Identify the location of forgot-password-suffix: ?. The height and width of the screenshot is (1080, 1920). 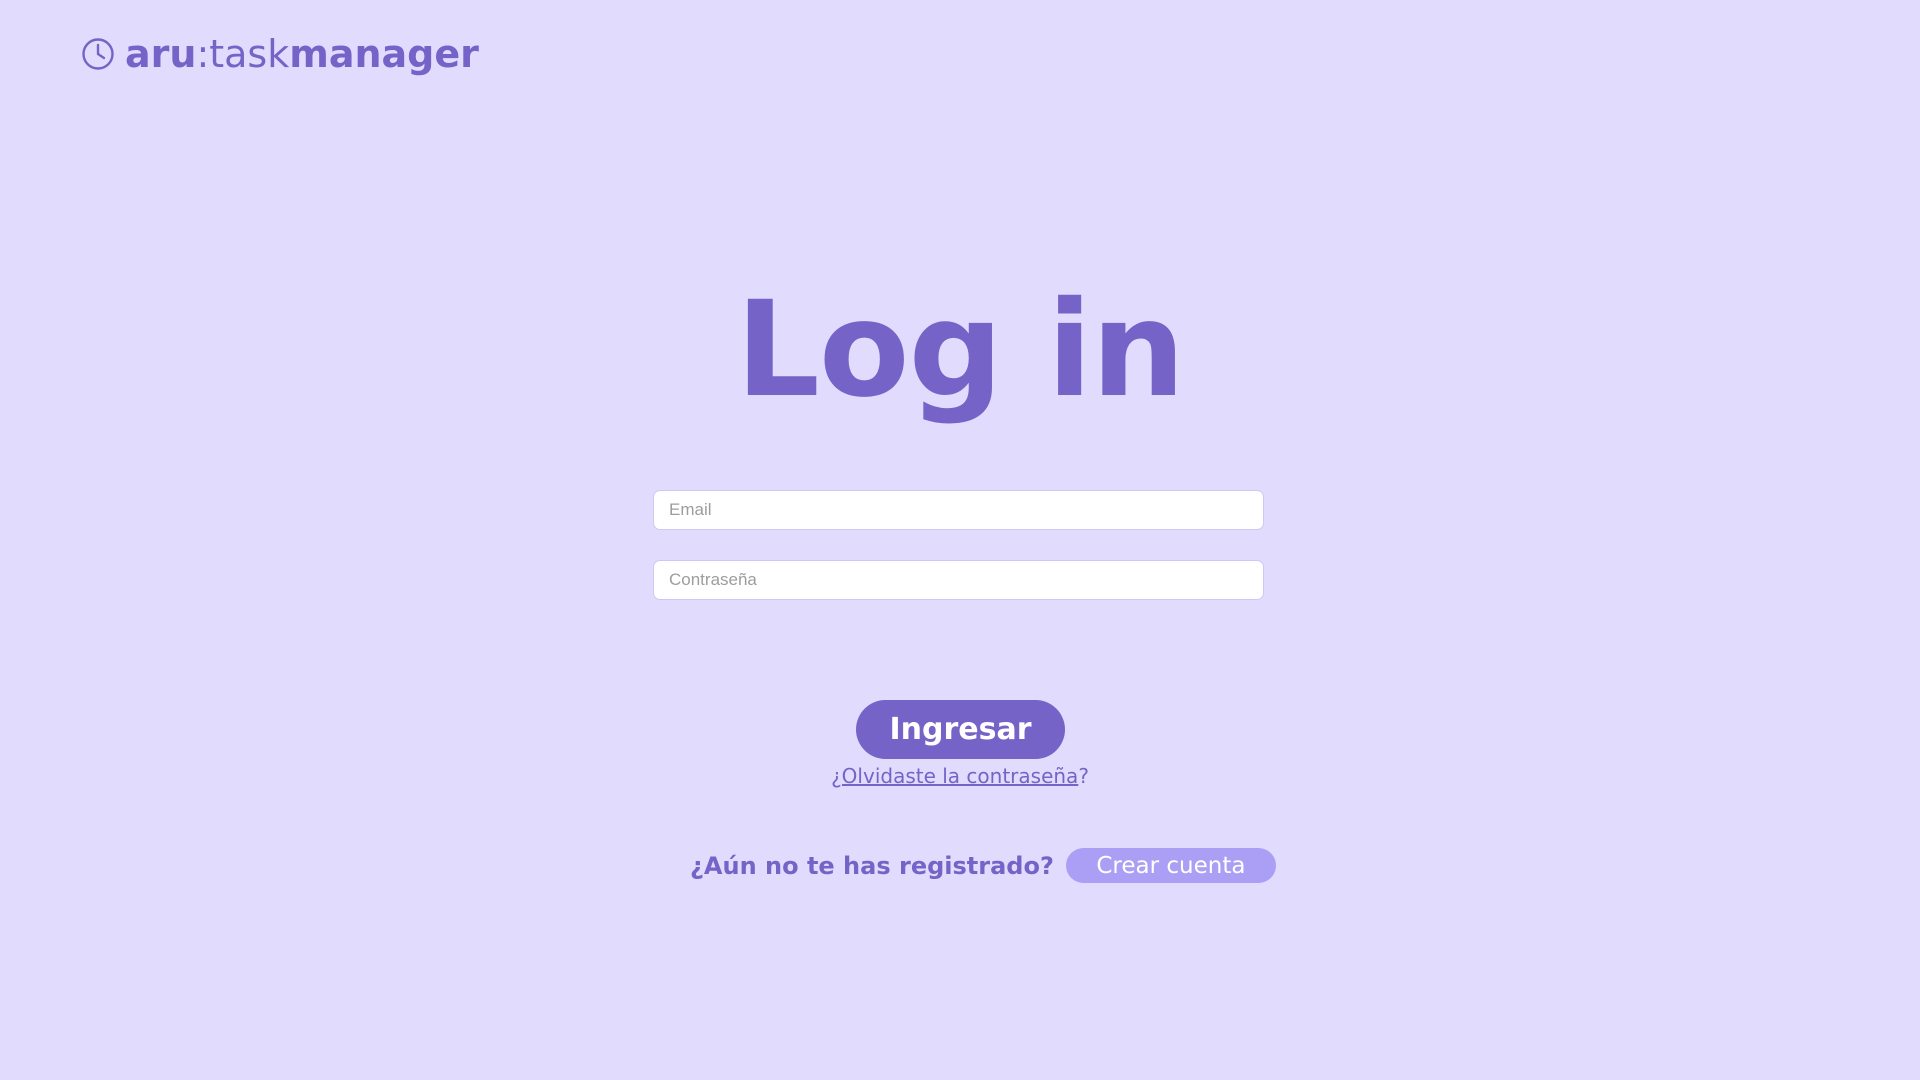
(1083, 776).